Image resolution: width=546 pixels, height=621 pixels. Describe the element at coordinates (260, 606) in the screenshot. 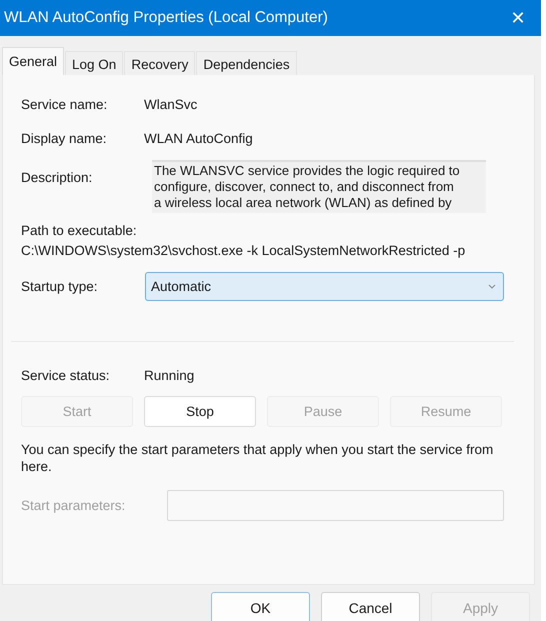

I see `dialog-button: OK` at that location.